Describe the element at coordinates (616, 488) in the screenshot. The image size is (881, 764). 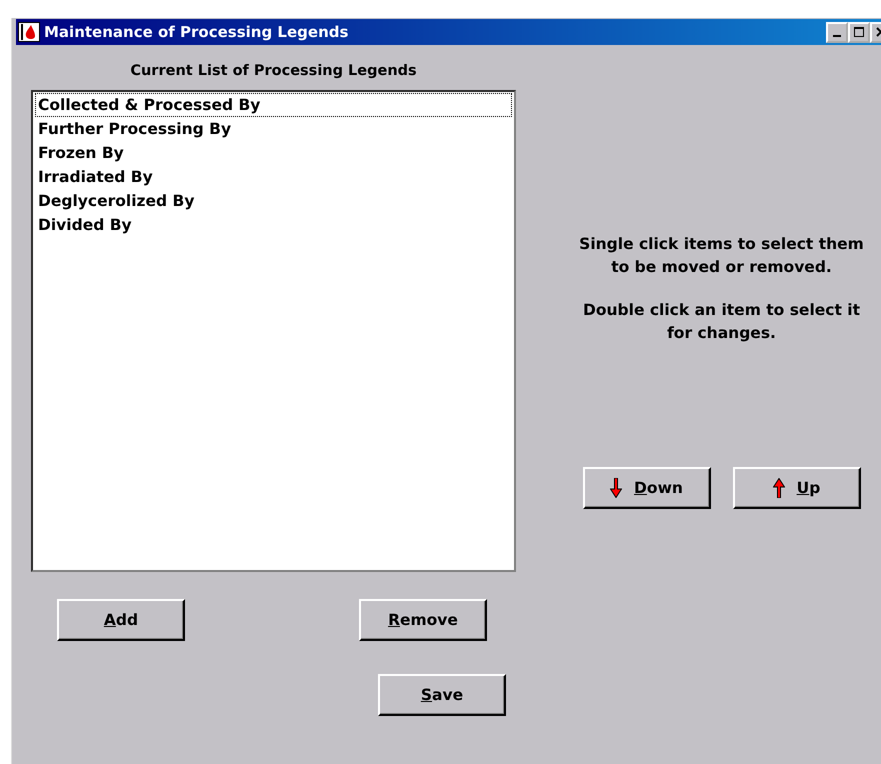
I see `down-arrow-icon` at that location.